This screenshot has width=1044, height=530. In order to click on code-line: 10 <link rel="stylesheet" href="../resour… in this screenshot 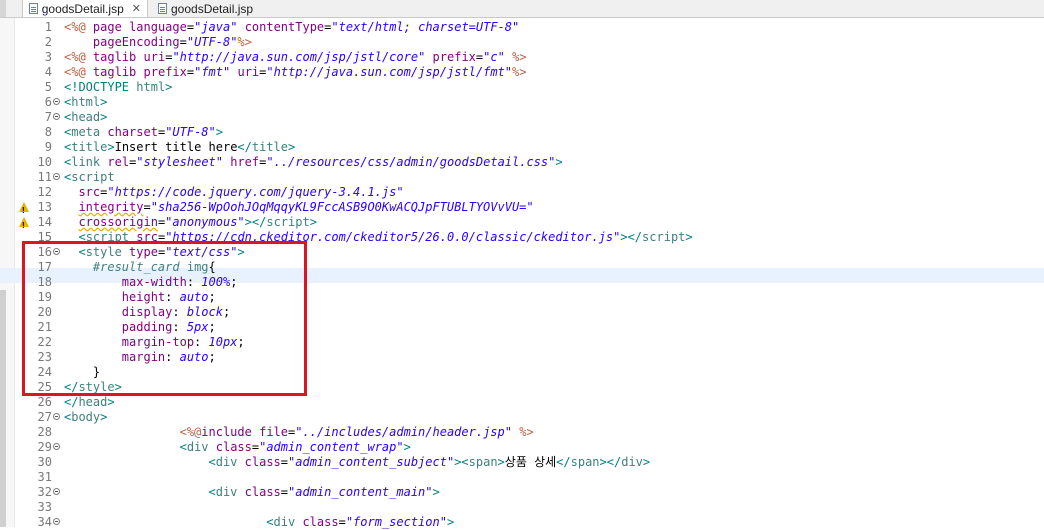, I will do `click(522, 162)`.